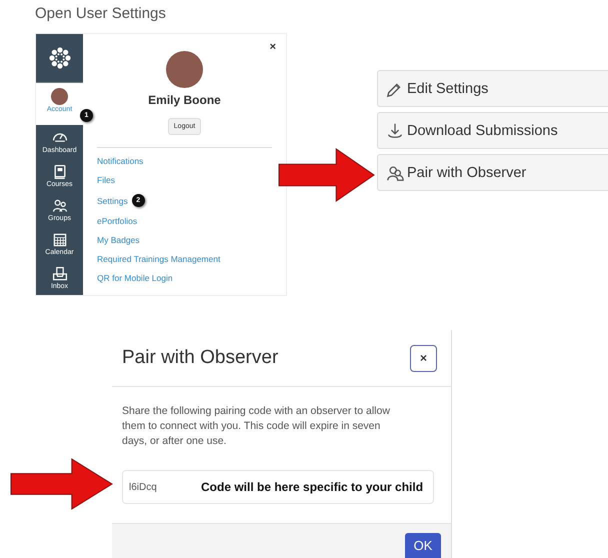  Describe the element at coordinates (60, 172) in the screenshot. I see `book-icon` at that location.